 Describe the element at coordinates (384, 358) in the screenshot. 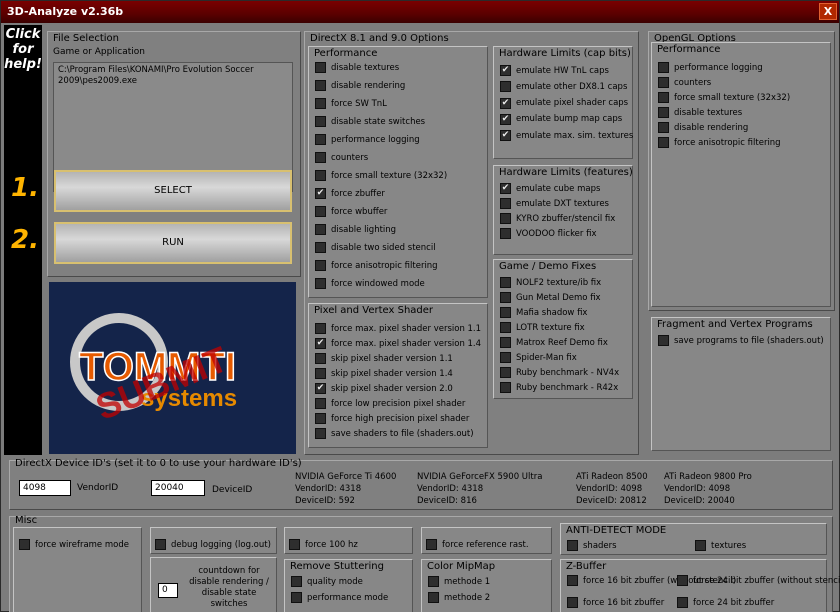

I see `checkbox-row: skip pixel shader version 1.1` at that location.